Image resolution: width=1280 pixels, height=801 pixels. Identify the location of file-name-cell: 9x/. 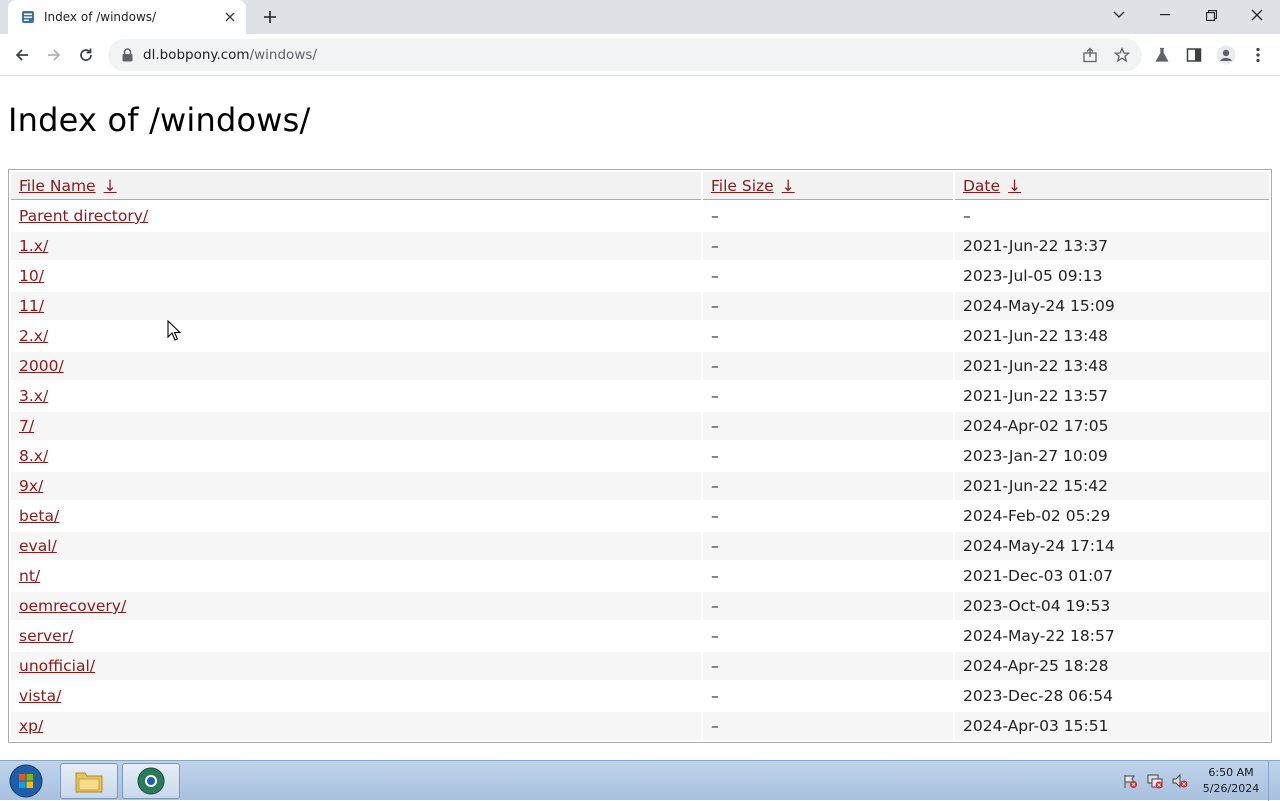
(356, 486).